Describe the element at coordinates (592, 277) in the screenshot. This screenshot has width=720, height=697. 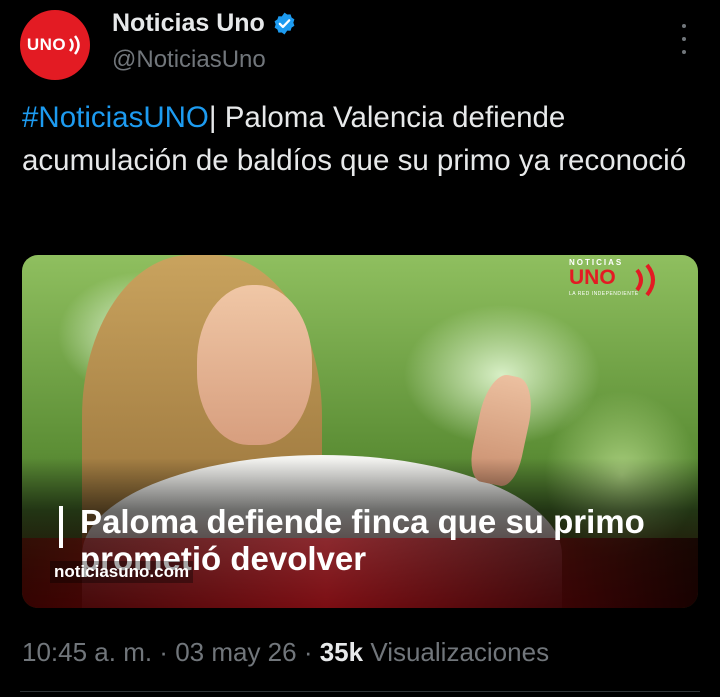
I see `watermark-brand: UNO` at that location.